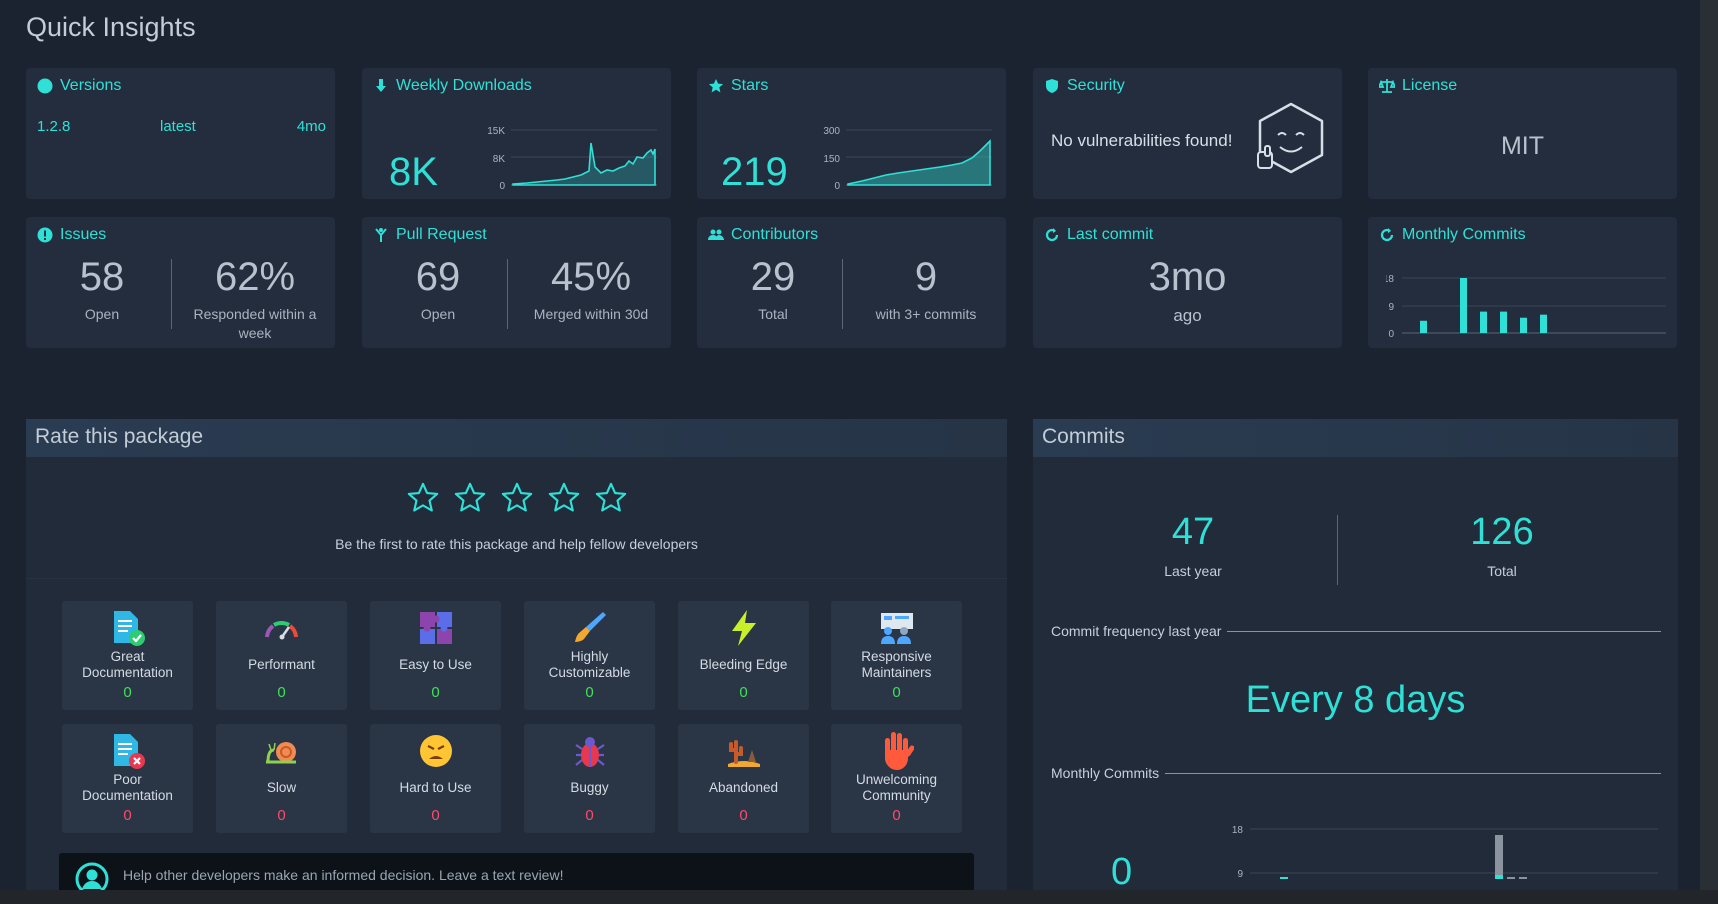  Describe the element at coordinates (926, 314) in the screenshot. I see `contributors-active-label: with 3+ commits` at that location.